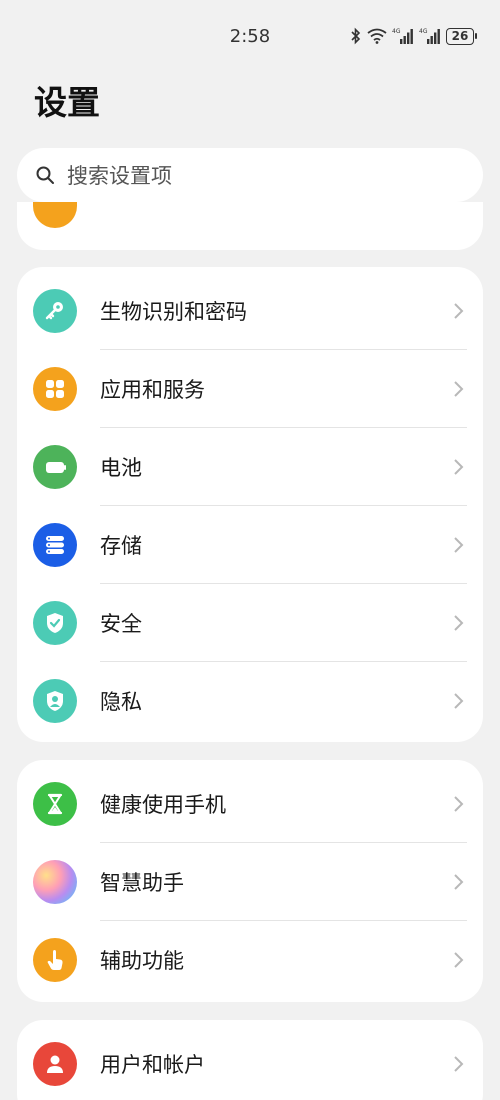 This screenshot has height=1100, width=500. Describe the element at coordinates (55, 960) in the screenshot. I see `hand-touch-icon` at that location.